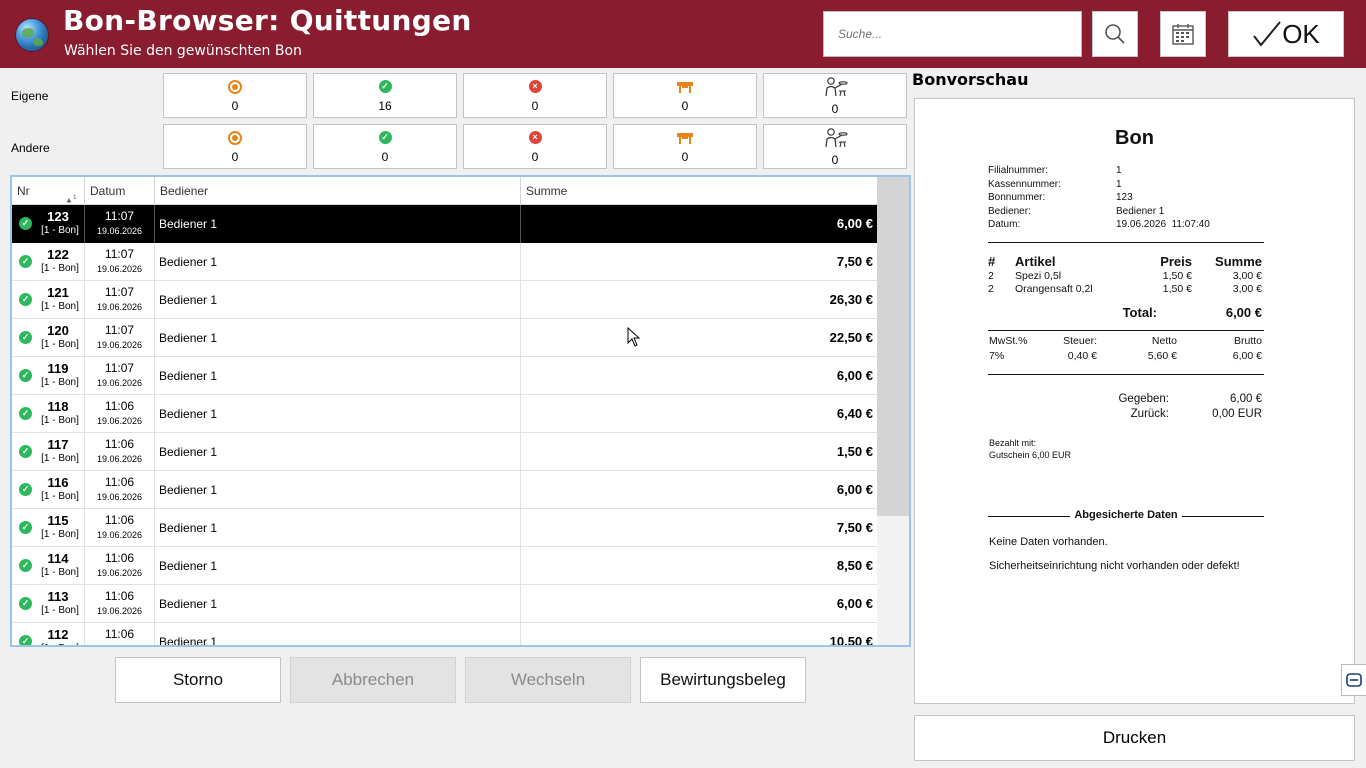 The image size is (1366, 768). What do you see at coordinates (685, 95) in the screenshot?
I see `own-table-filter: 0` at bounding box center [685, 95].